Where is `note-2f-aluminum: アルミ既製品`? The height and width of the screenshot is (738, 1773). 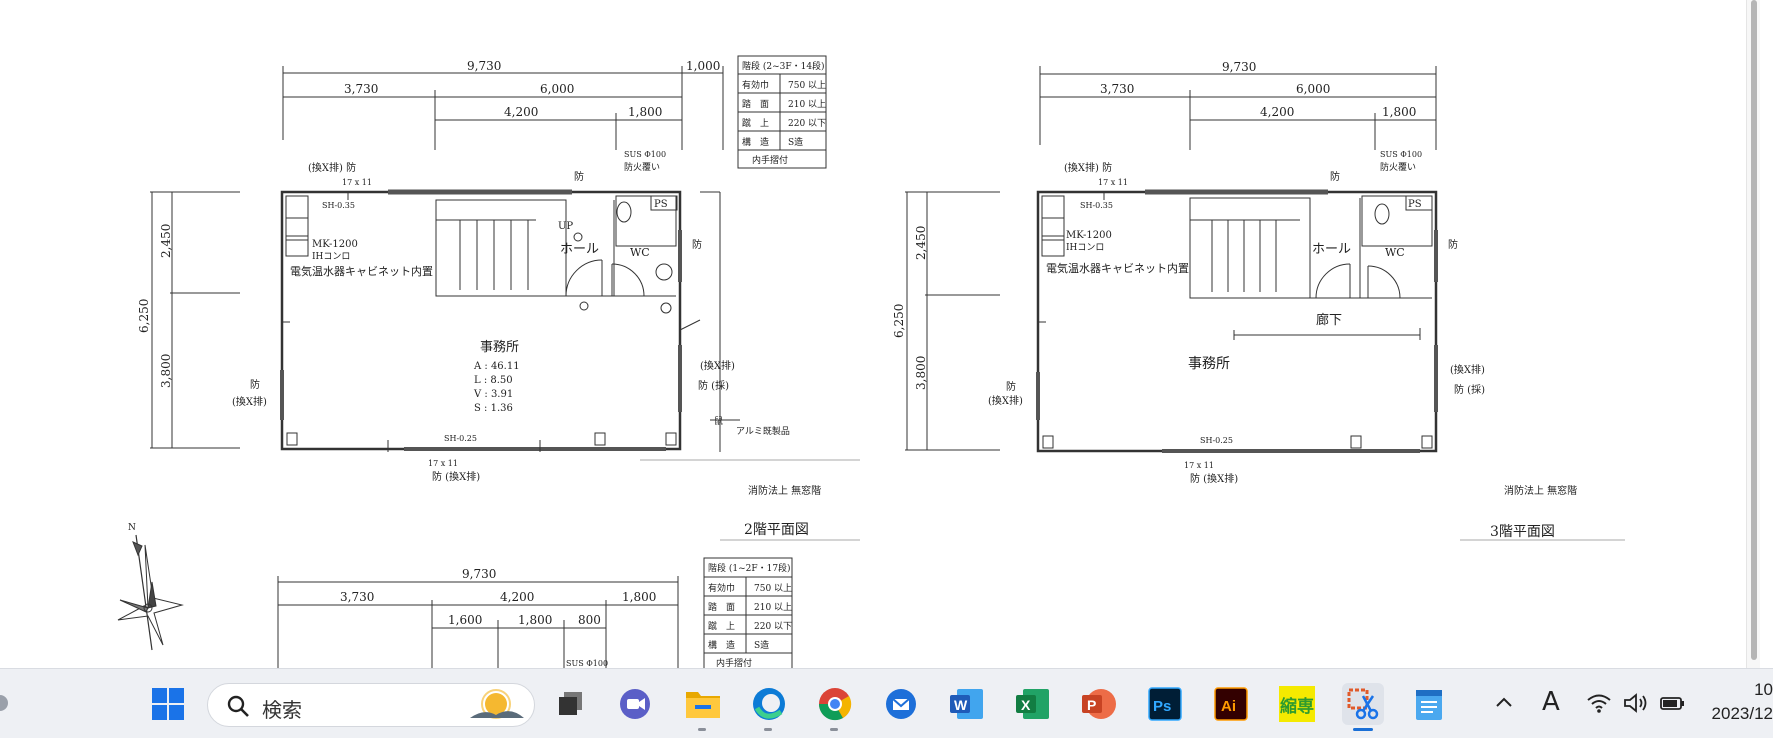 note-2f-aluminum: アルミ既製品 is located at coordinates (763, 431).